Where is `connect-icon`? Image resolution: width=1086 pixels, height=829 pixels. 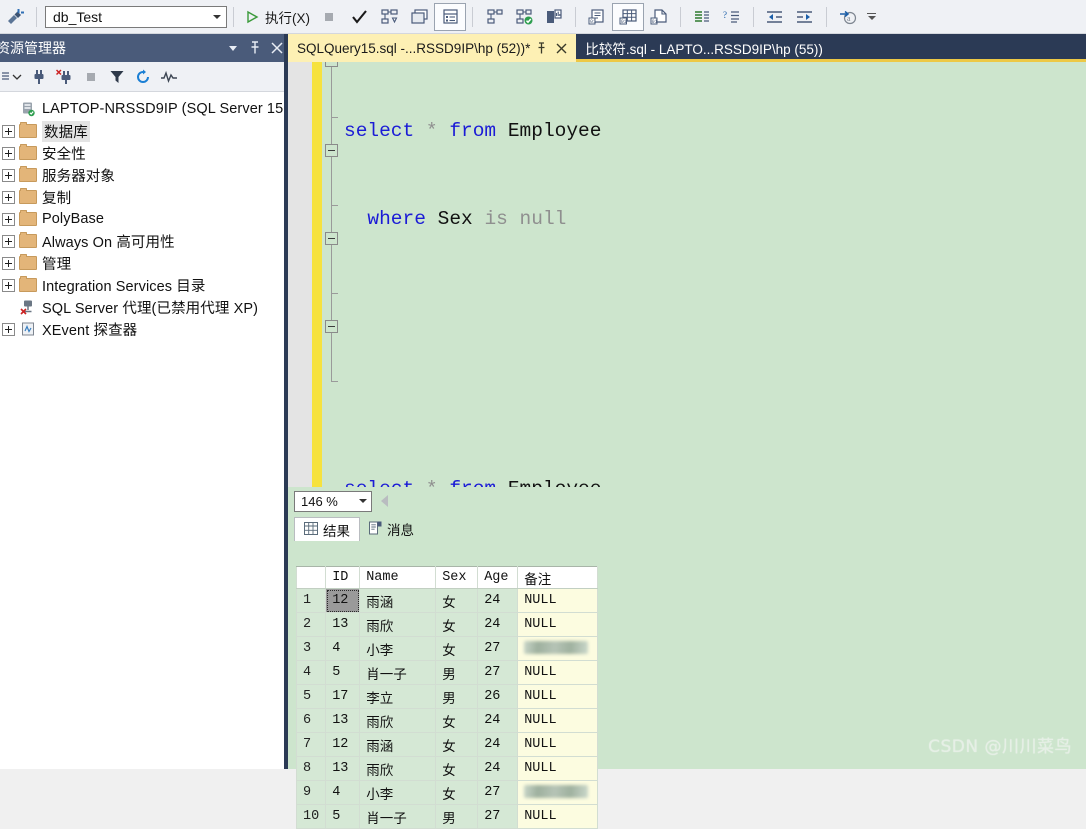 connect-icon is located at coordinates (39, 77).